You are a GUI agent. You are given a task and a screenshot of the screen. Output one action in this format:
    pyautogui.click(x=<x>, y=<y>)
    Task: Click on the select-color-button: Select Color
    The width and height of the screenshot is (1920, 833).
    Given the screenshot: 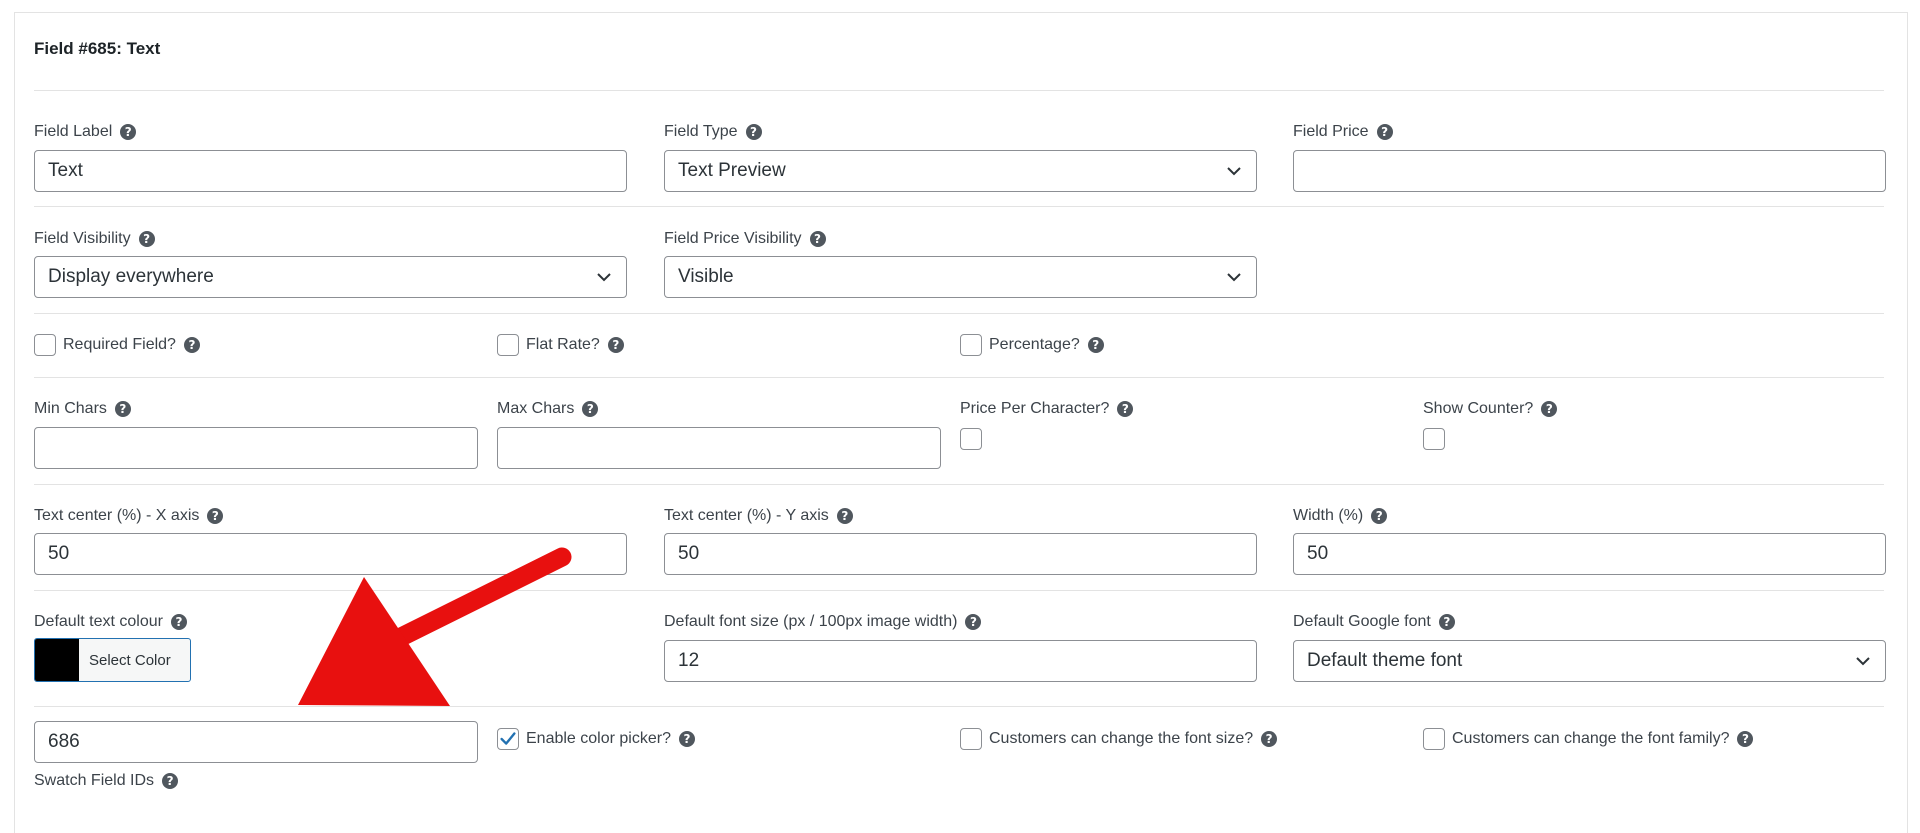 What is the action you would take?
    pyautogui.click(x=112, y=660)
    